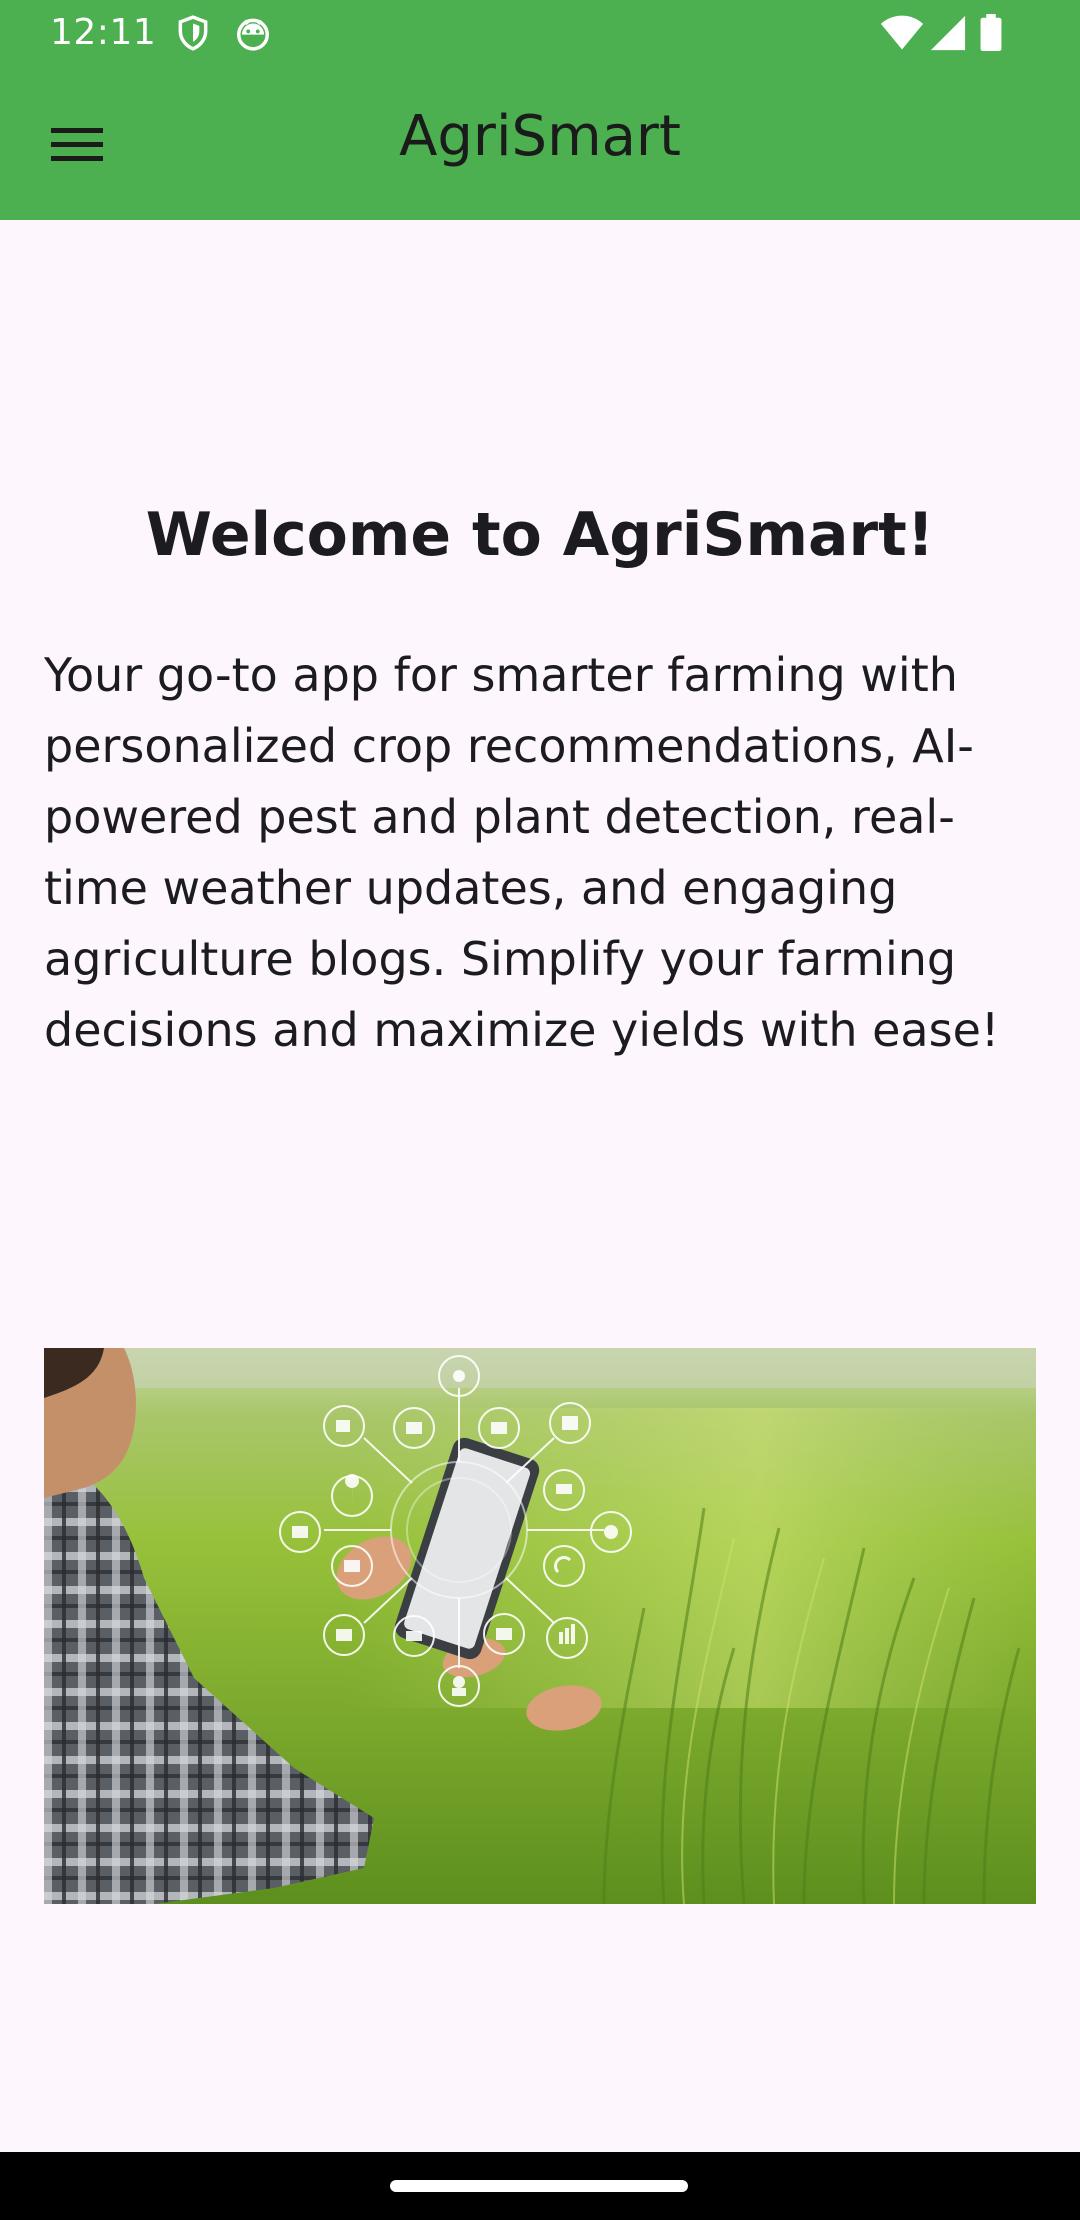  Describe the element at coordinates (948, 33) in the screenshot. I see `signal-icon` at that location.